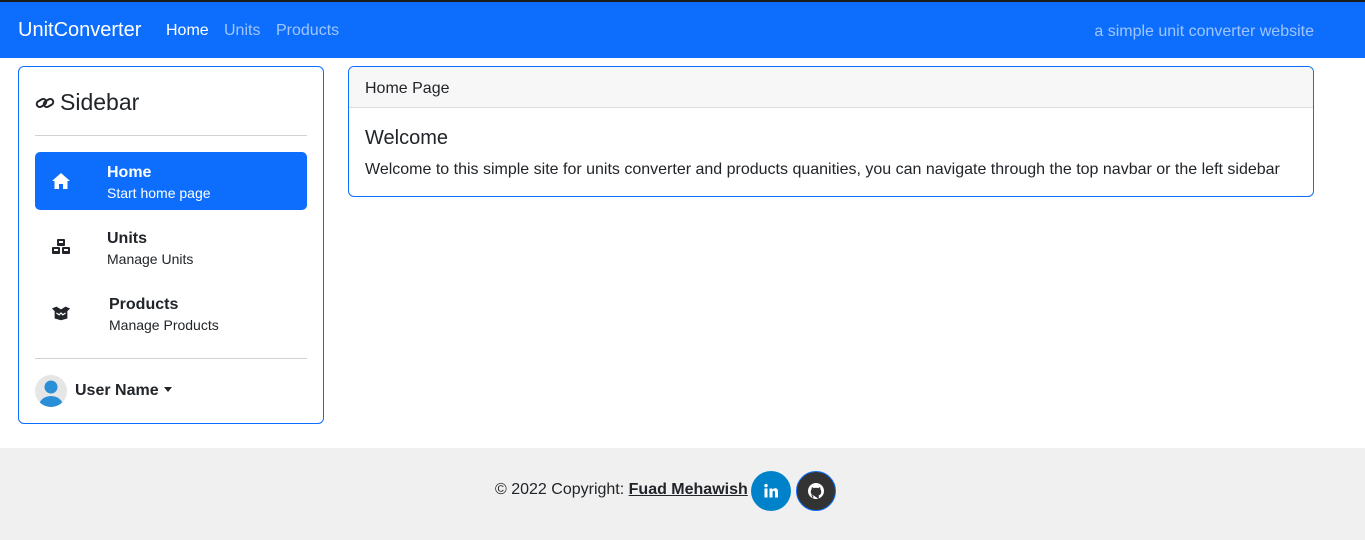 Image resolution: width=1365 pixels, height=540 pixels. What do you see at coordinates (61, 181) in the screenshot?
I see `home-icon` at bounding box center [61, 181].